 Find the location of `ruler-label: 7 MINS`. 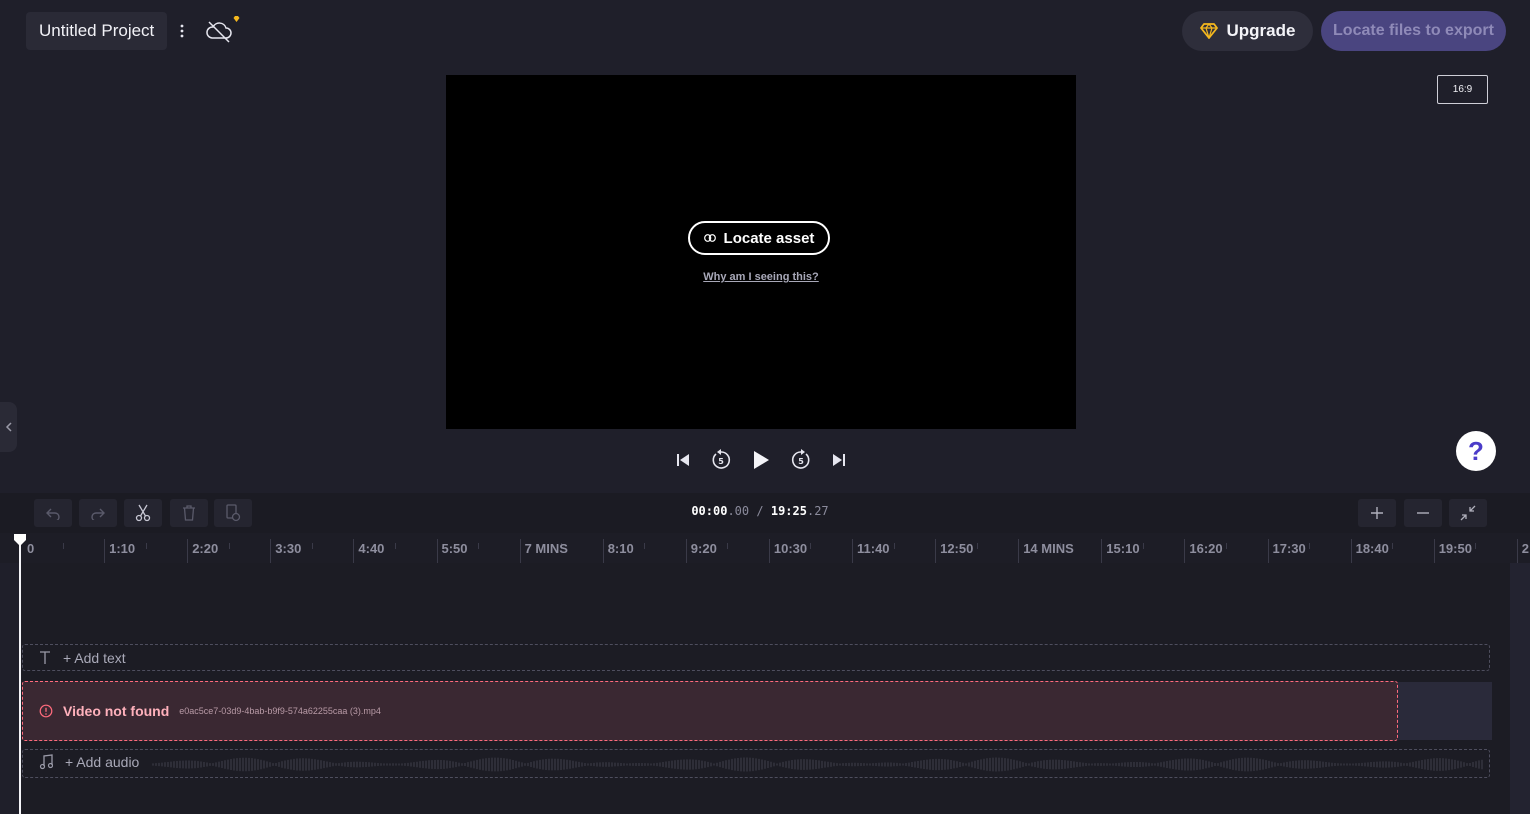

ruler-label: 7 MINS is located at coordinates (546, 548).